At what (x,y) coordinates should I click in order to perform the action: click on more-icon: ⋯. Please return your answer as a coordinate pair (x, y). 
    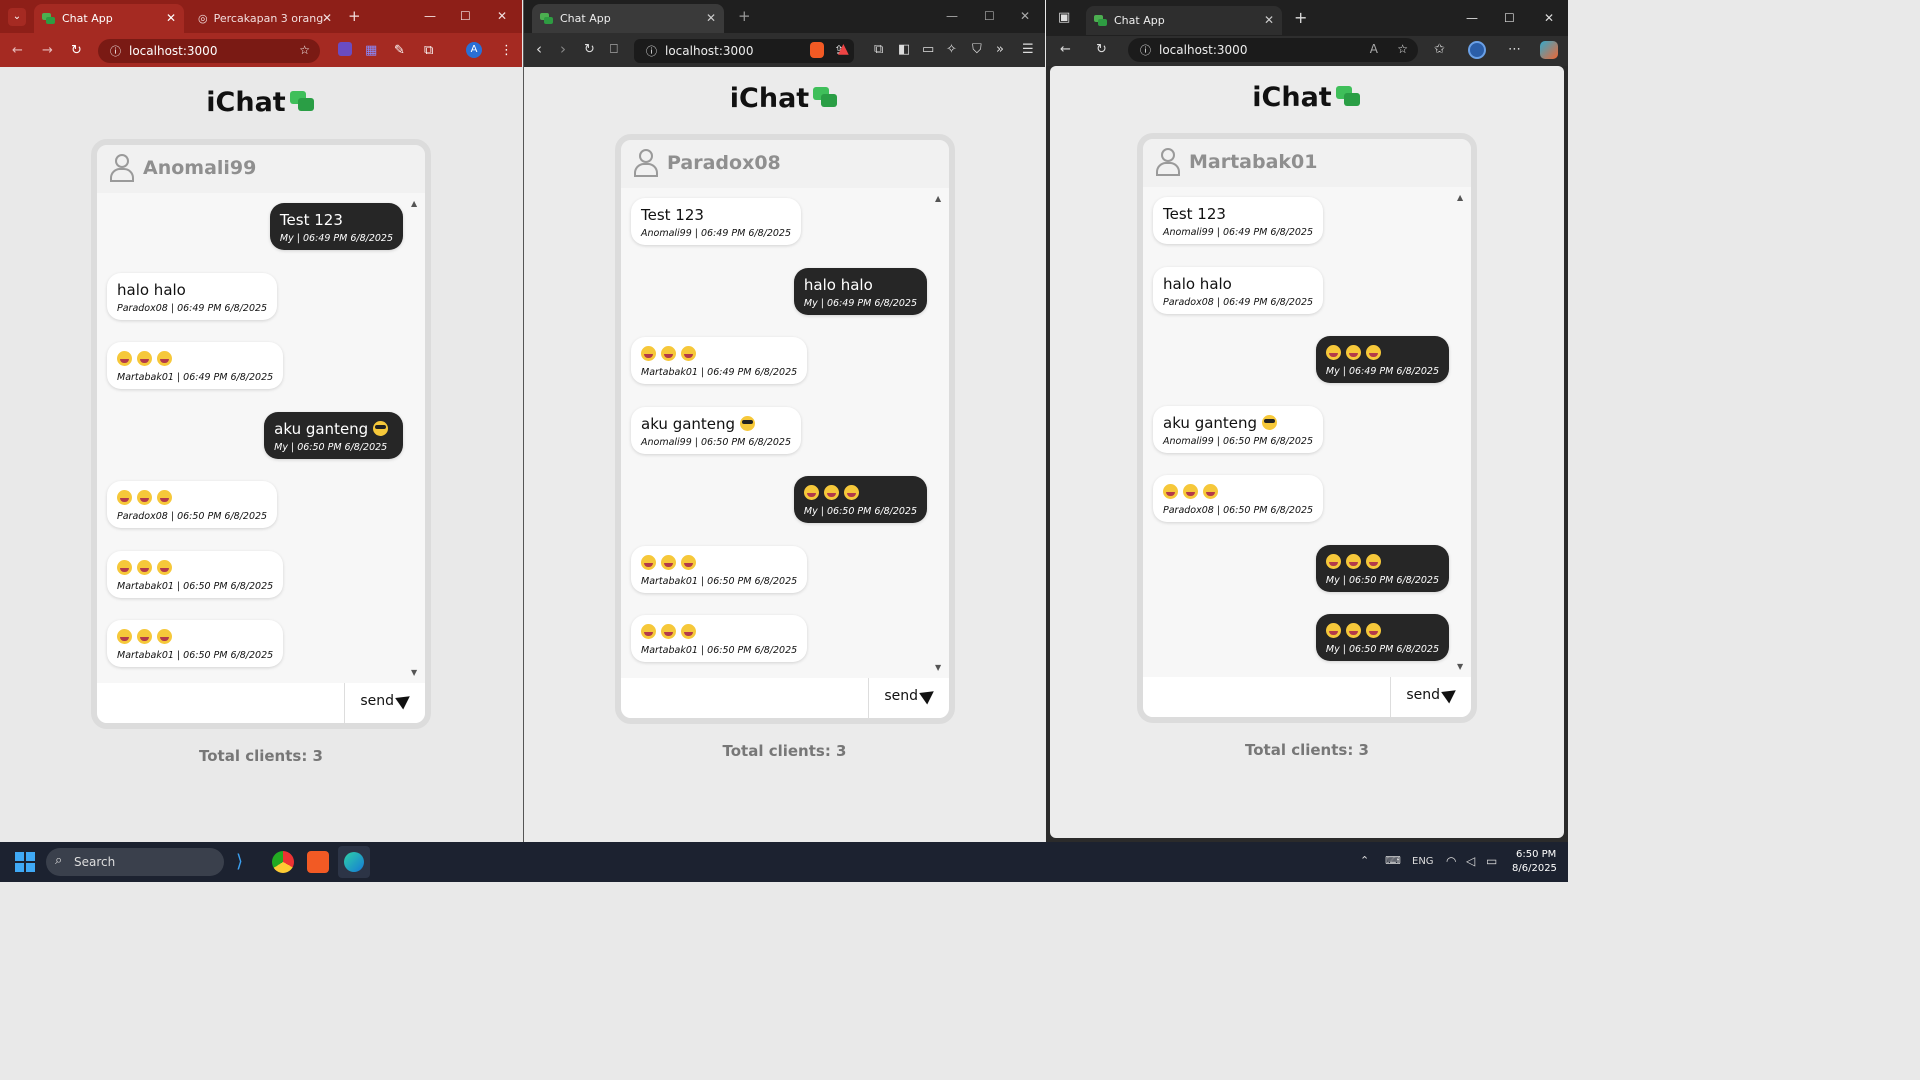
    Looking at the image, I should click on (1514, 49).